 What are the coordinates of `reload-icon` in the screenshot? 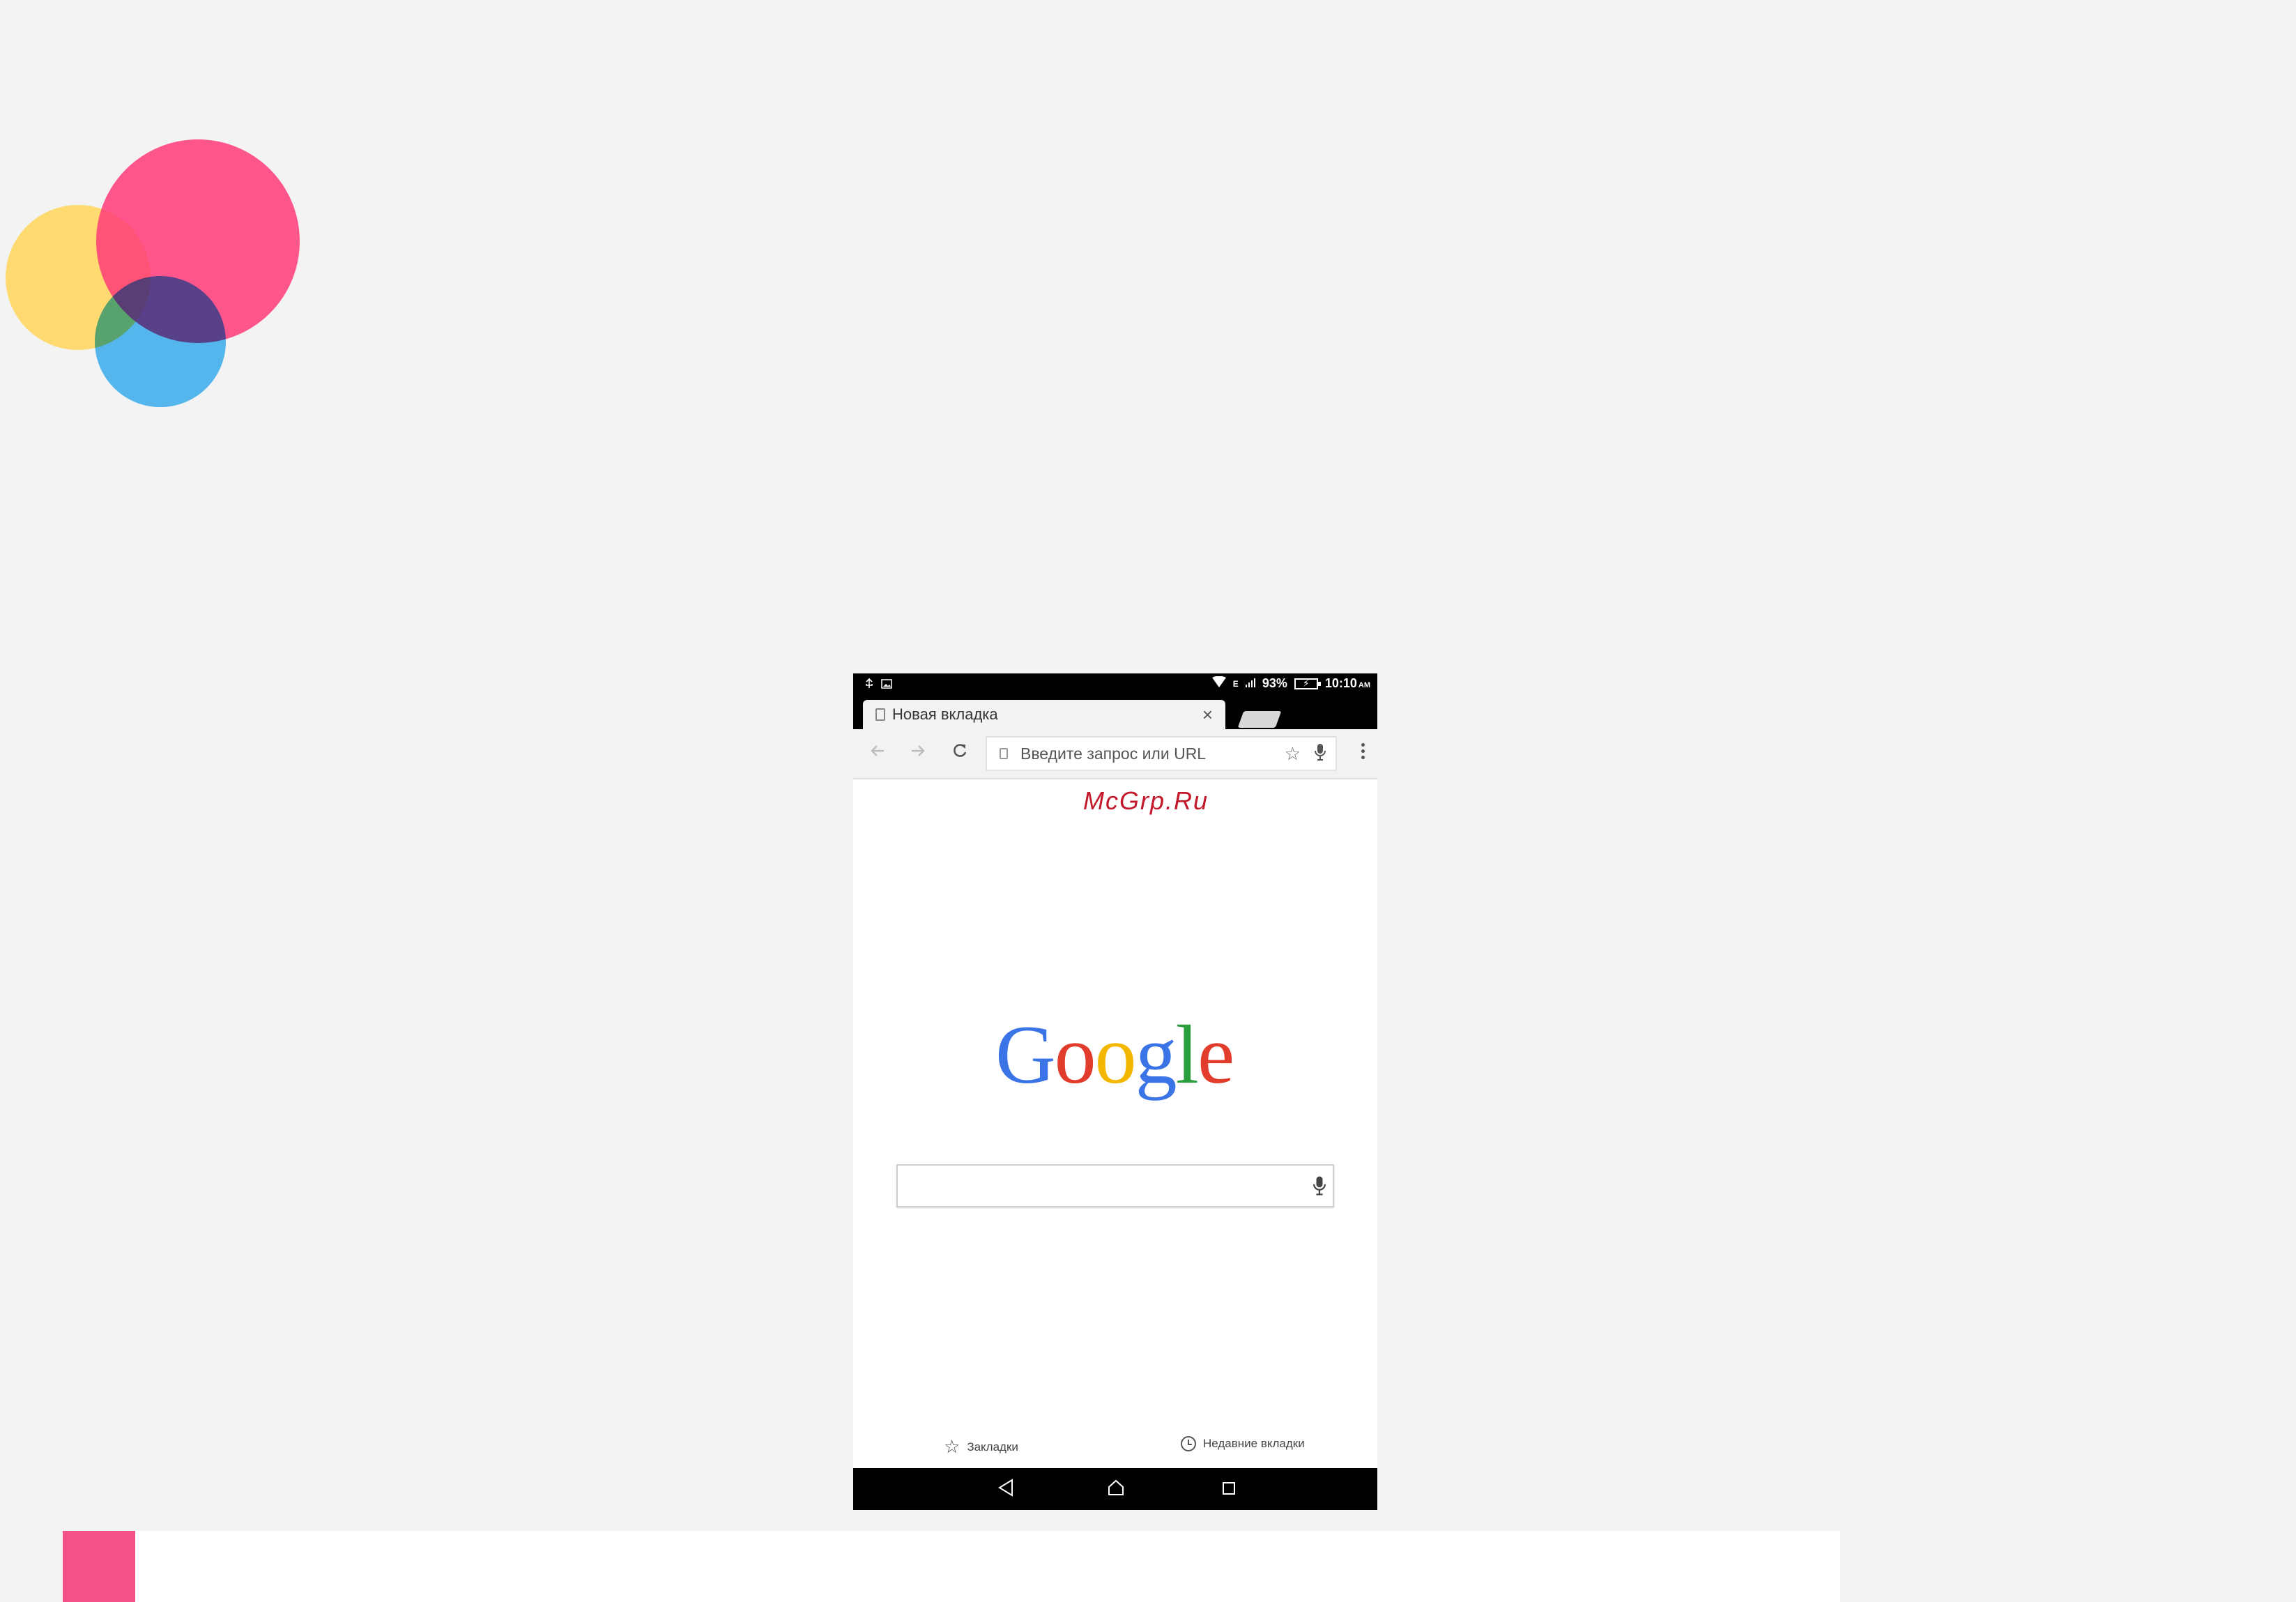 It's located at (960, 752).